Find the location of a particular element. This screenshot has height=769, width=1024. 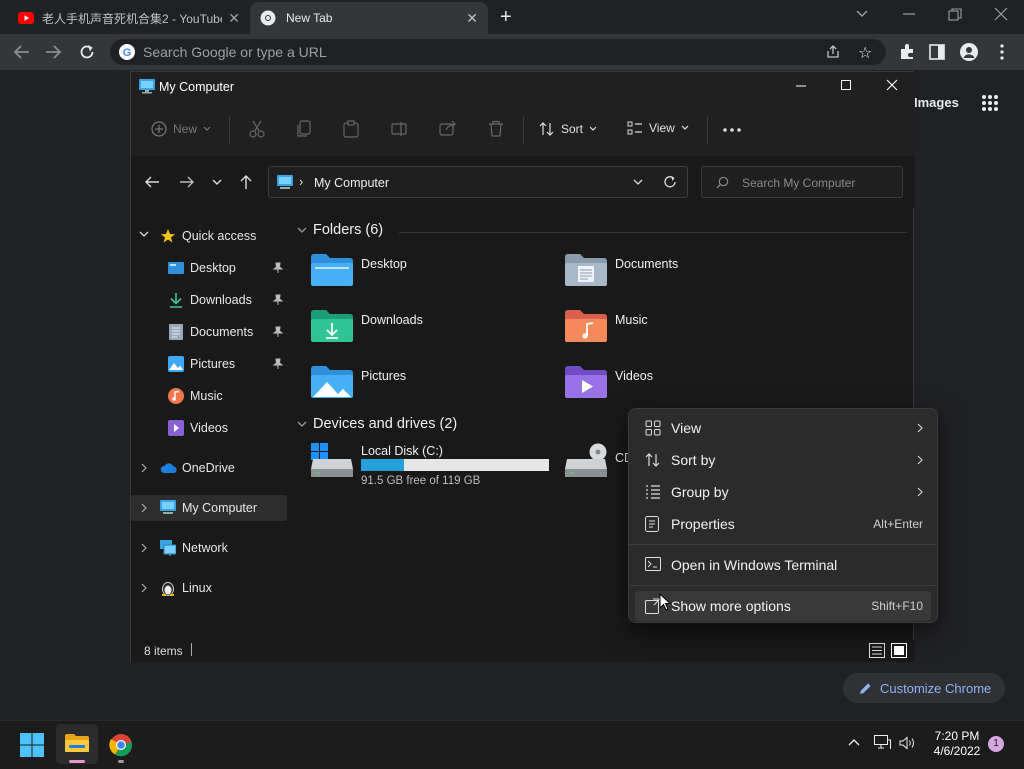

nav-downloads: Downloads is located at coordinates (209, 300).